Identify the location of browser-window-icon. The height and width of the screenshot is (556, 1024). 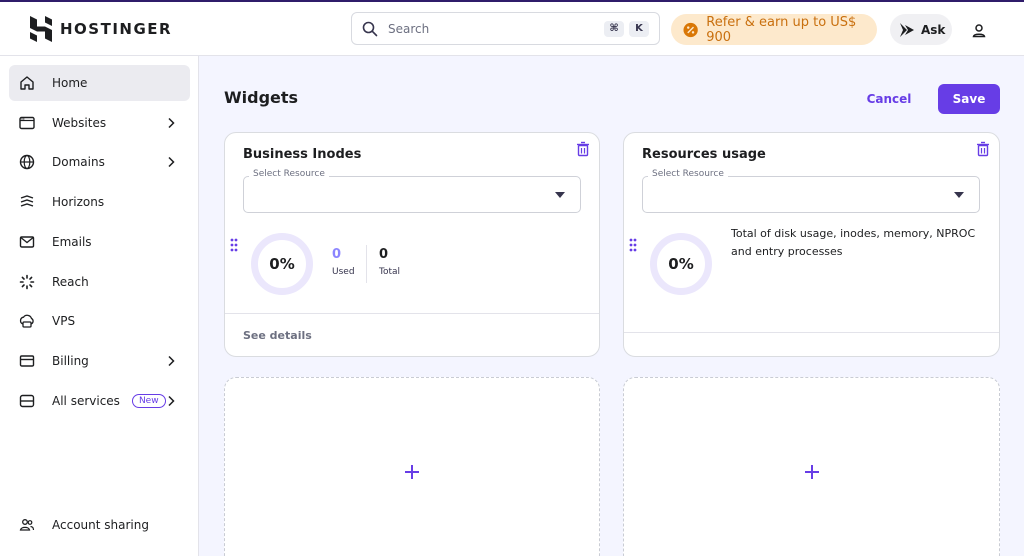
(27, 123).